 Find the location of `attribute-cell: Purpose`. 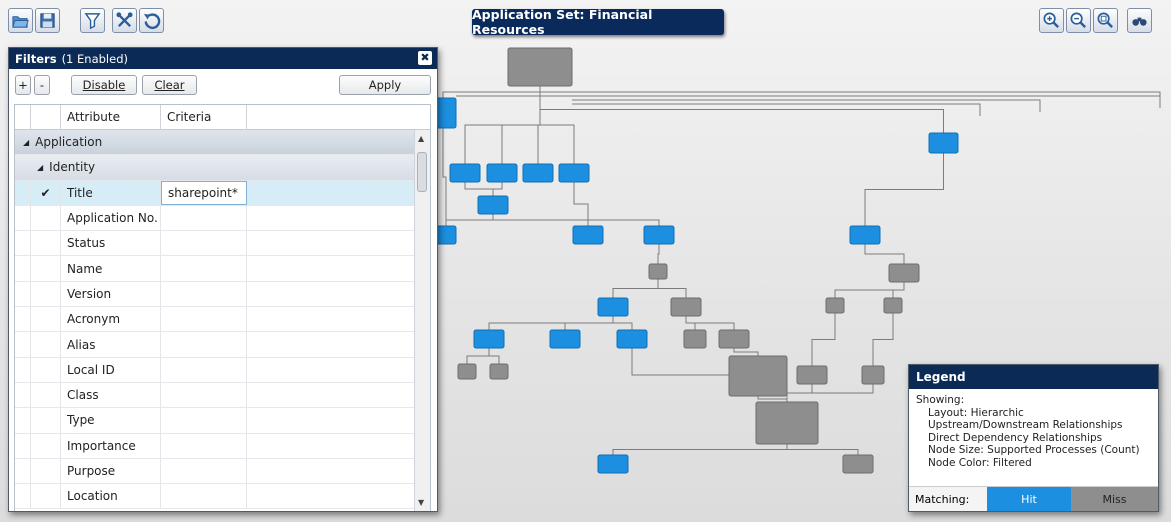

attribute-cell: Purpose is located at coordinates (111, 471).